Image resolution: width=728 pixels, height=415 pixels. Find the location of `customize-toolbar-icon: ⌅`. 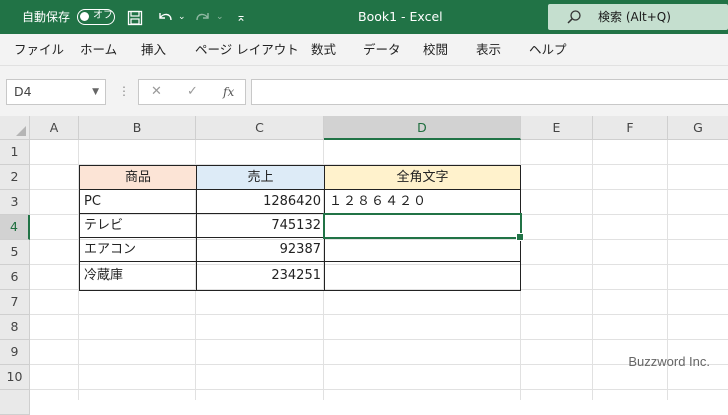

customize-toolbar-icon: ⌅ is located at coordinates (241, 17).